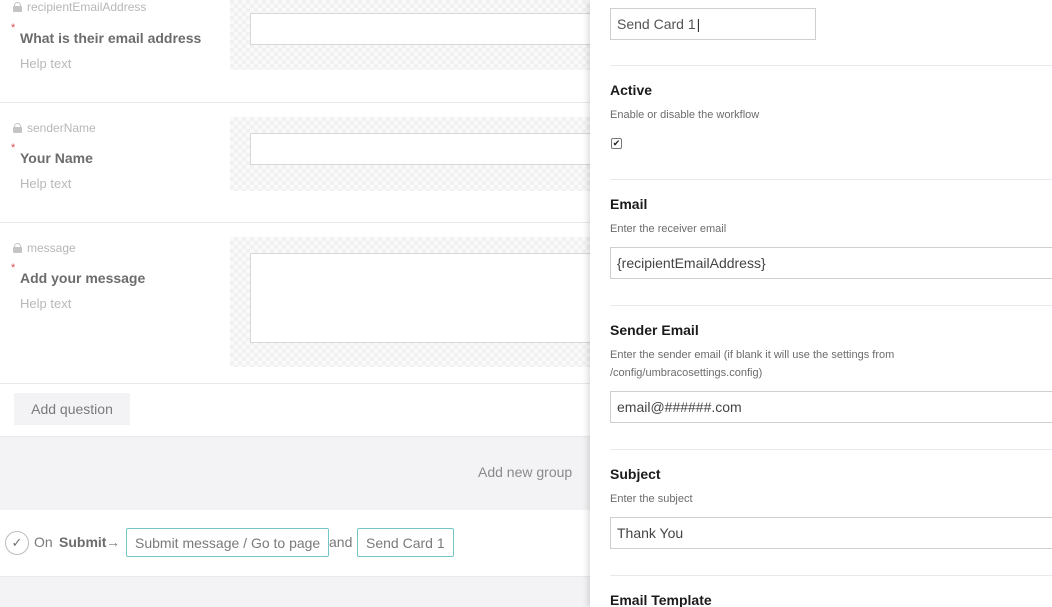 This screenshot has width=1052, height=607. I want to click on email-title: Email, so click(629, 204).